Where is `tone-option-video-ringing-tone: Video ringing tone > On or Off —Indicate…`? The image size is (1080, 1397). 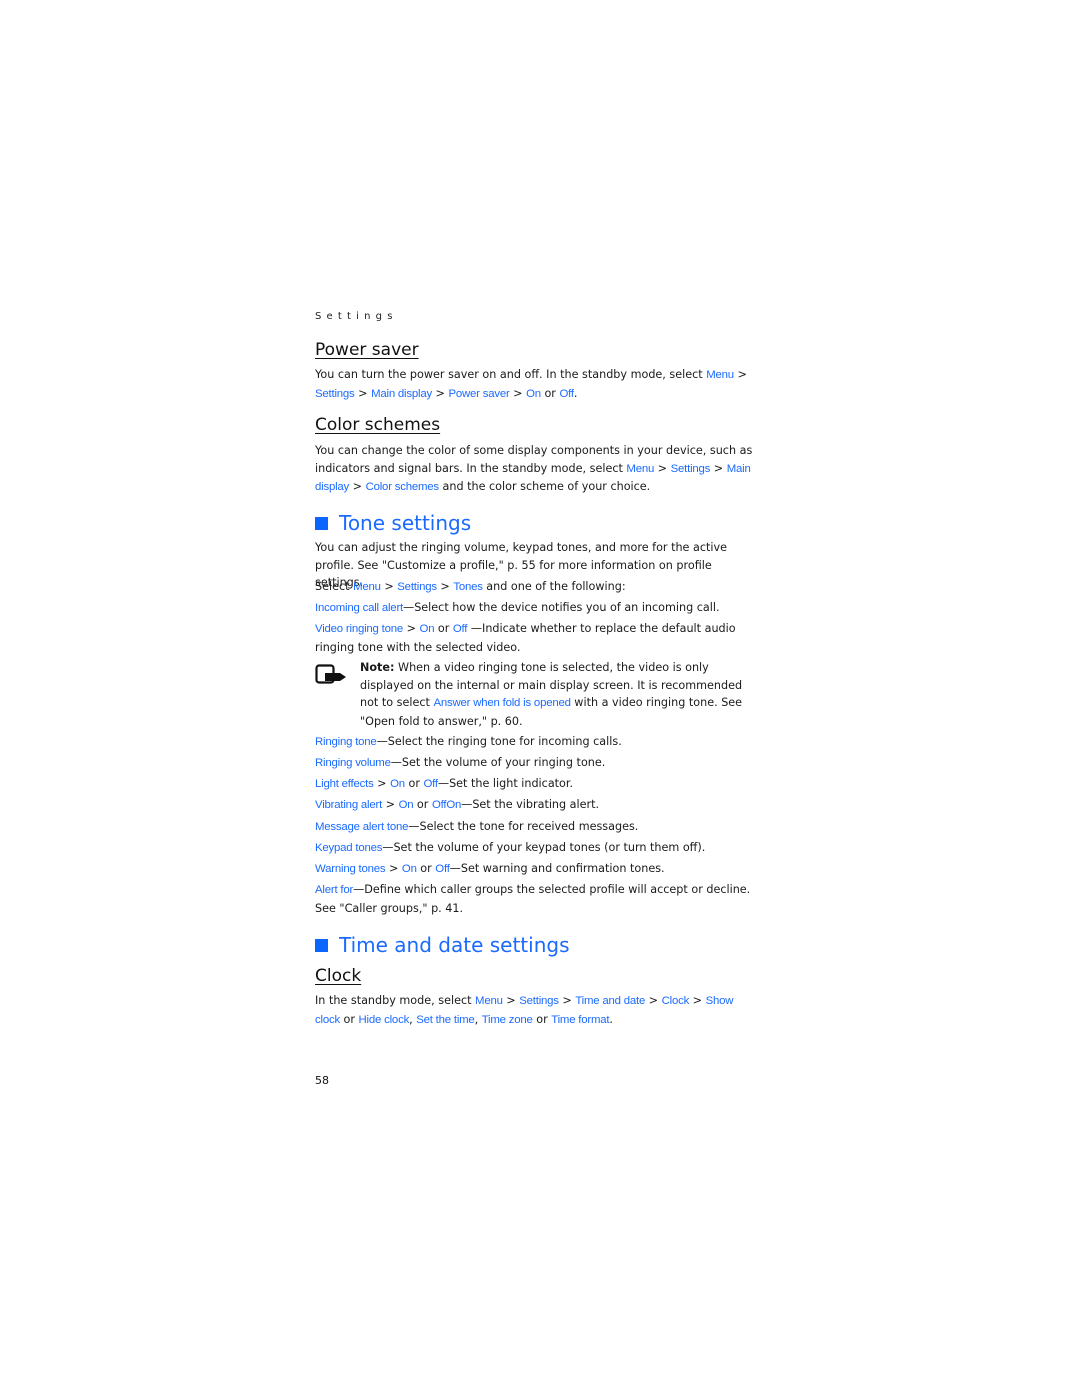 tone-option-video-ringing-tone: Video ringing tone > On or Off —Indicate… is located at coordinates (537, 638).